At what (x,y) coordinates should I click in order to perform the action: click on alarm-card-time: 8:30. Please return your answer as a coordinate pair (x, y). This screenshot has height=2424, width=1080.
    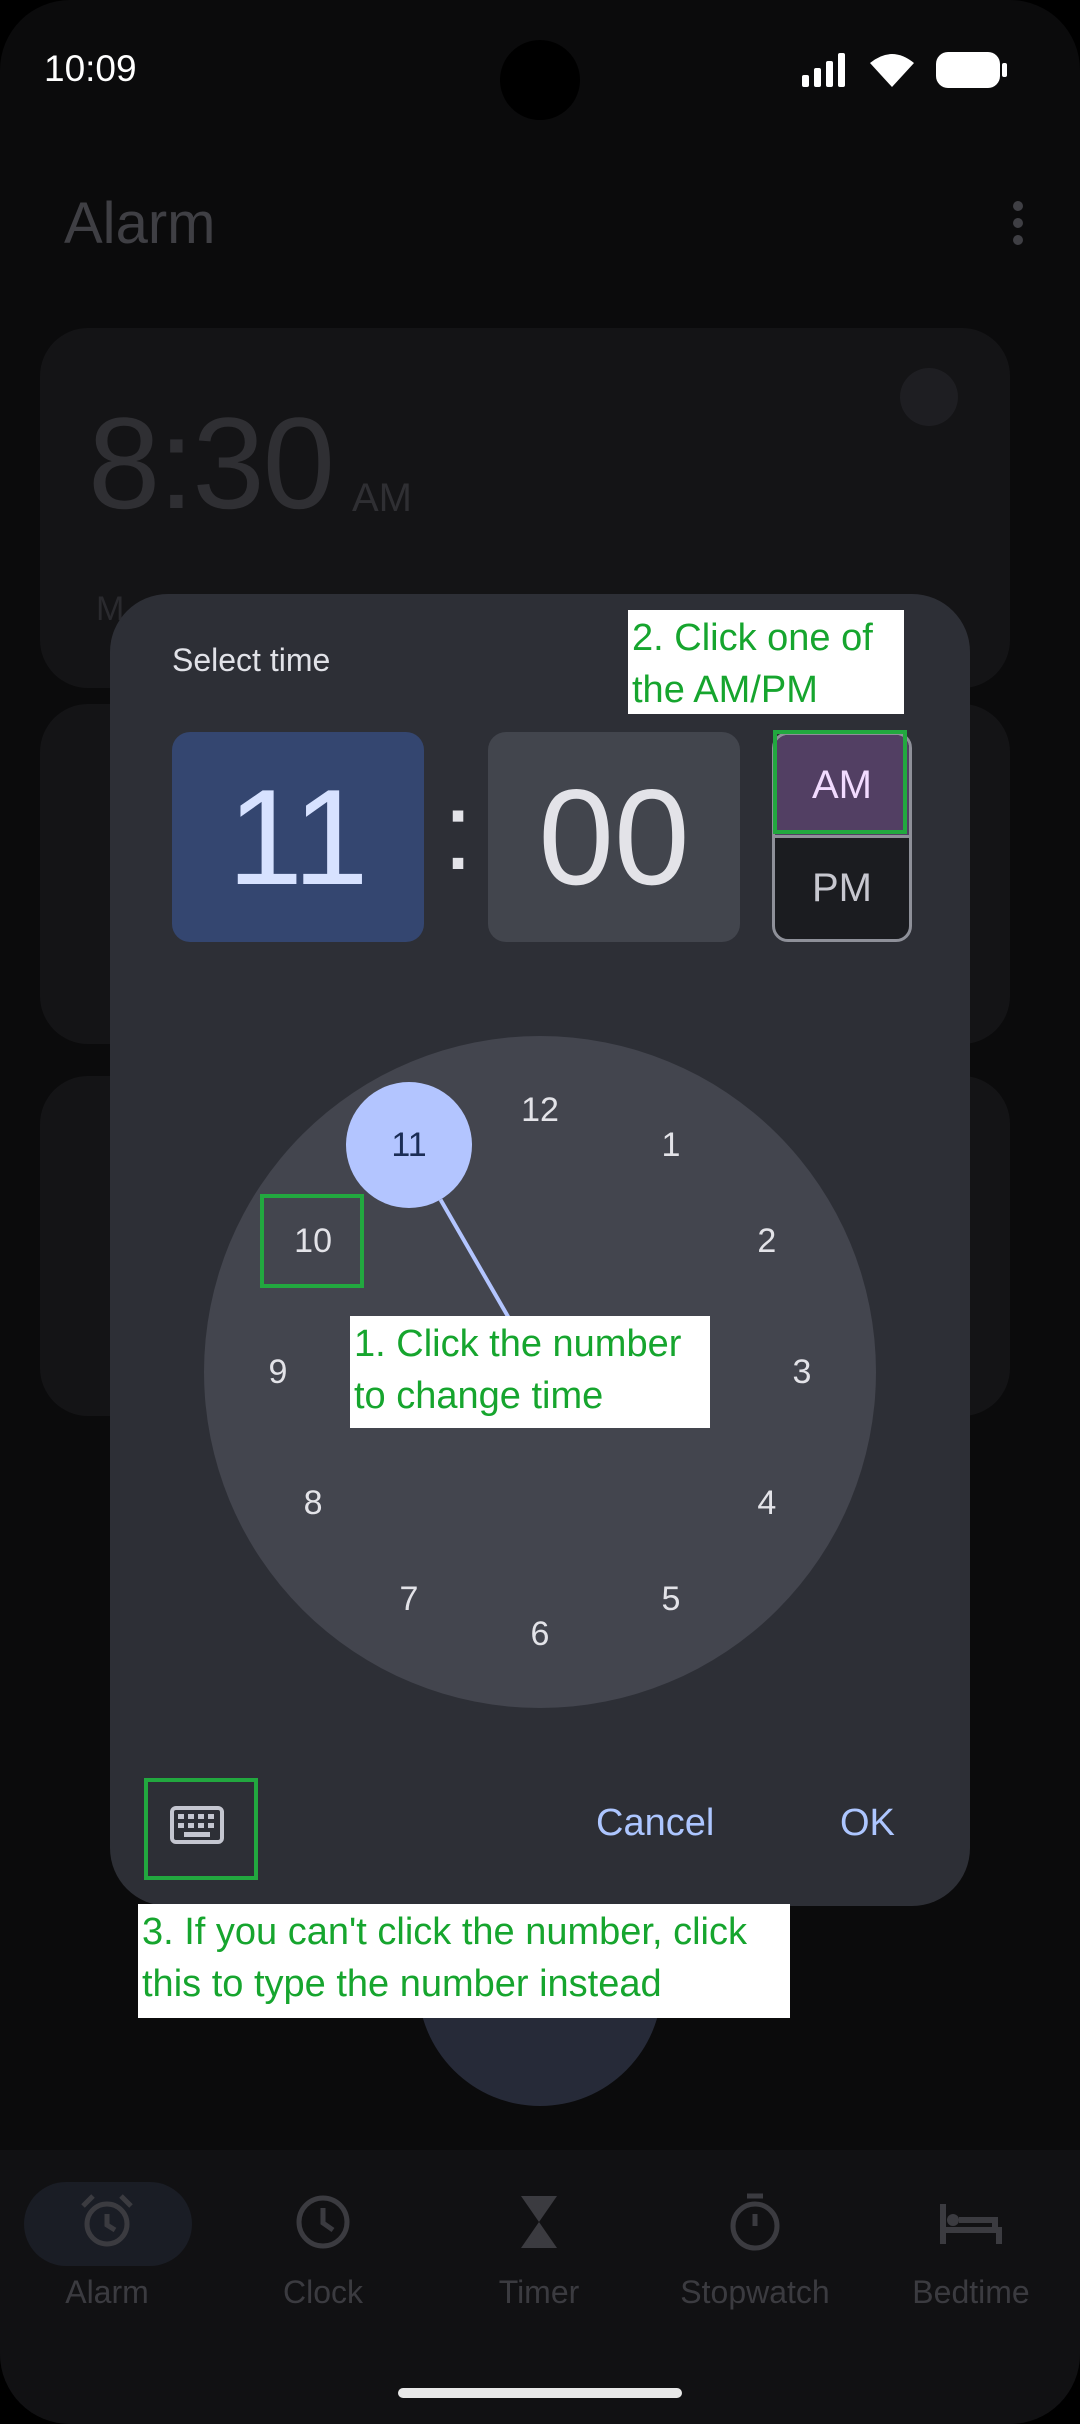
    Looking at the image, I should click on (211, 463).